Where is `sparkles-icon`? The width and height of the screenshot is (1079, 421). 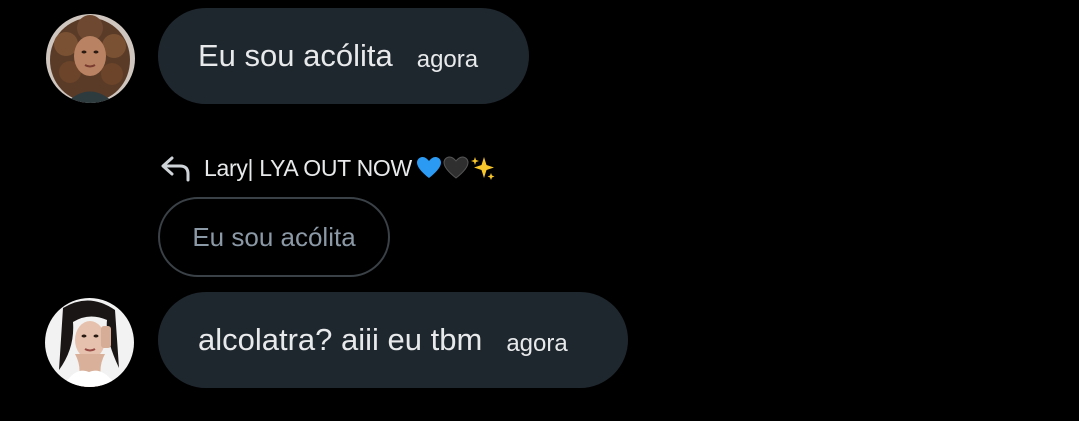 sparkles-icon is located at coordinates (482, 168).